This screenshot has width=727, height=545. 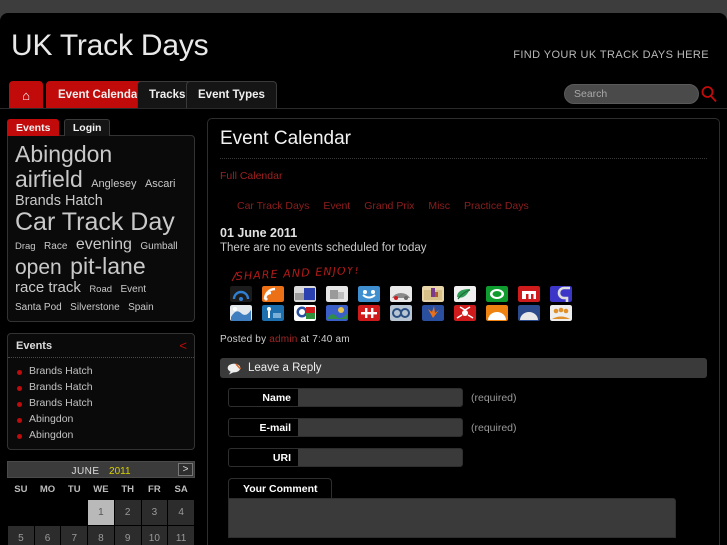 I want to click on calendar-day-cell: 10, so click(x=154, y=535).